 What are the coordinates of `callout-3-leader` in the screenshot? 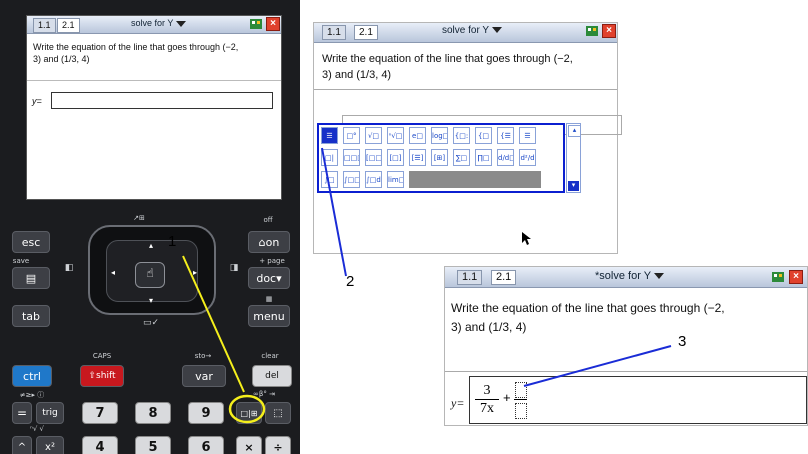 It's located at (597, 366).